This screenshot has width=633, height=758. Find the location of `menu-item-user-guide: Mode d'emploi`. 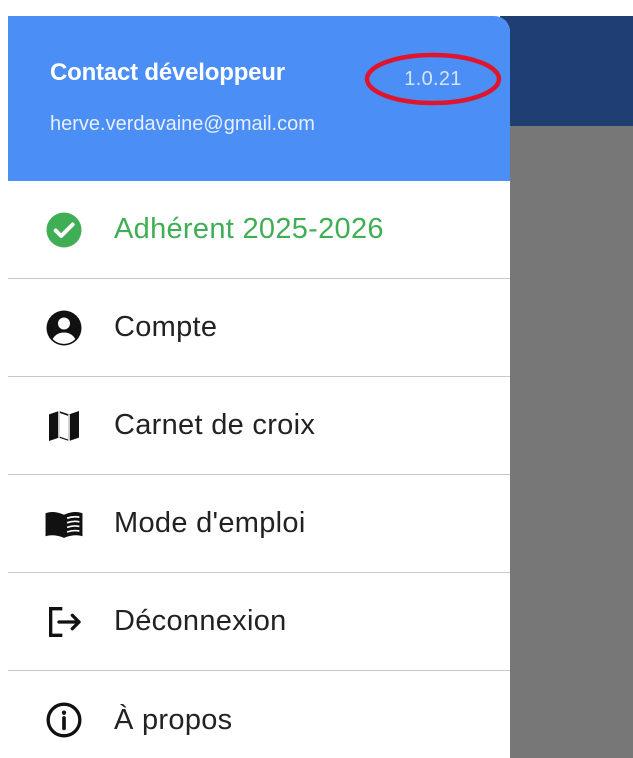

menu-item-user-guide: Mode d'emploi is located at coordinates (259, 524).